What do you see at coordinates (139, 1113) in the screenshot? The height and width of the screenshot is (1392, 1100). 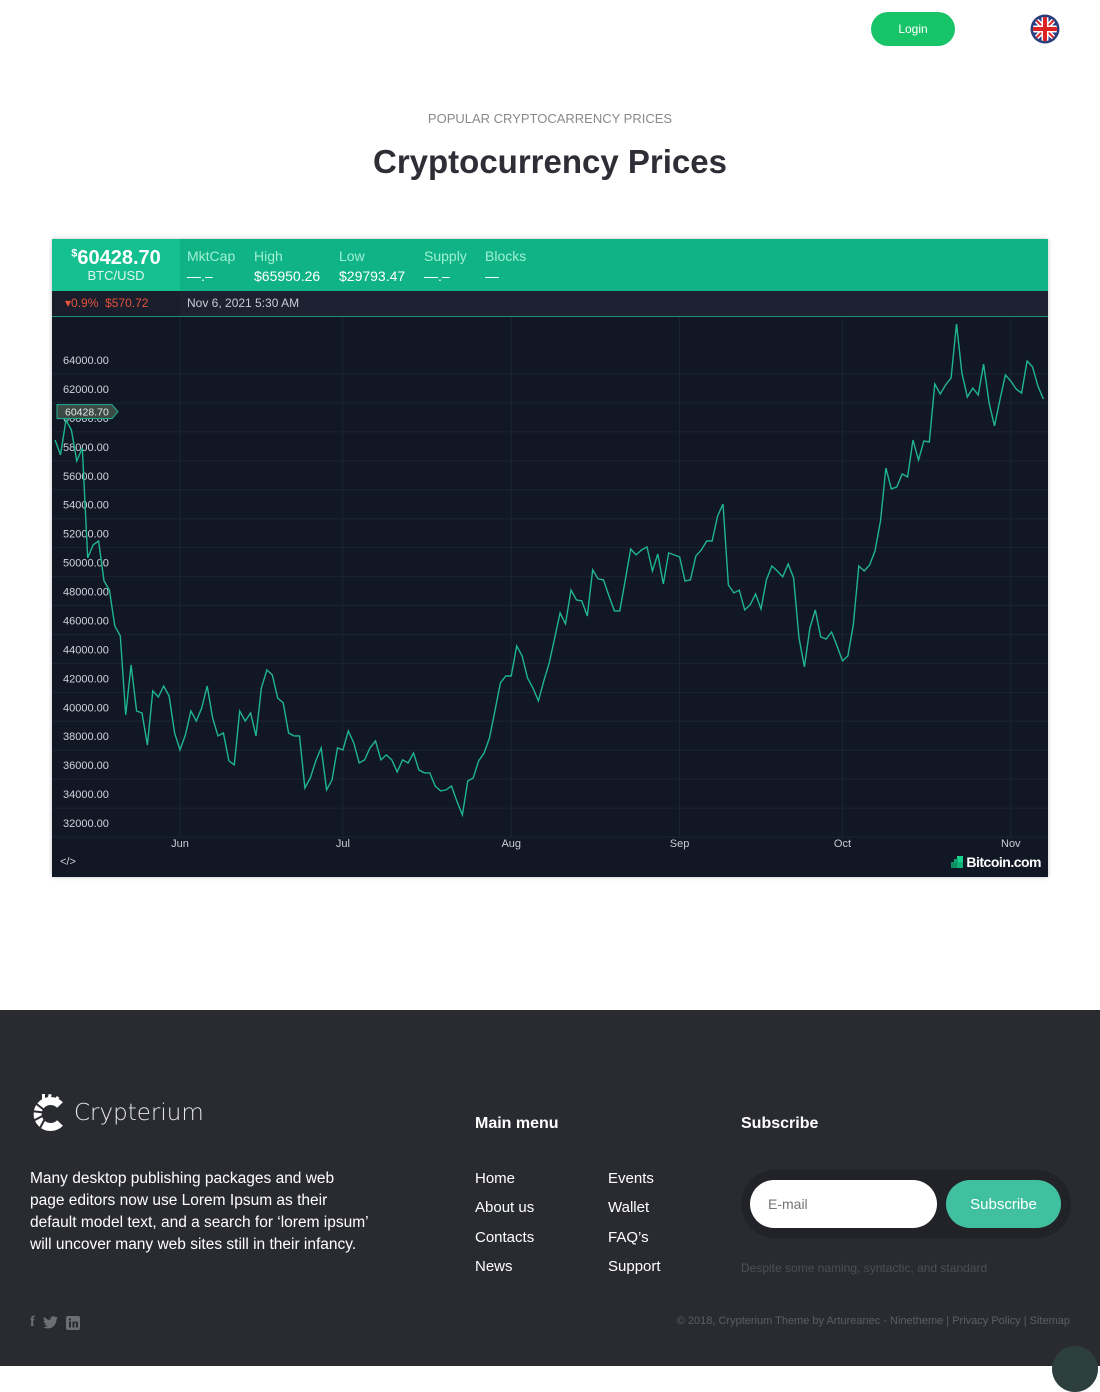 I see `brand-name: Crypterium` at bounding box center [139, 1113].